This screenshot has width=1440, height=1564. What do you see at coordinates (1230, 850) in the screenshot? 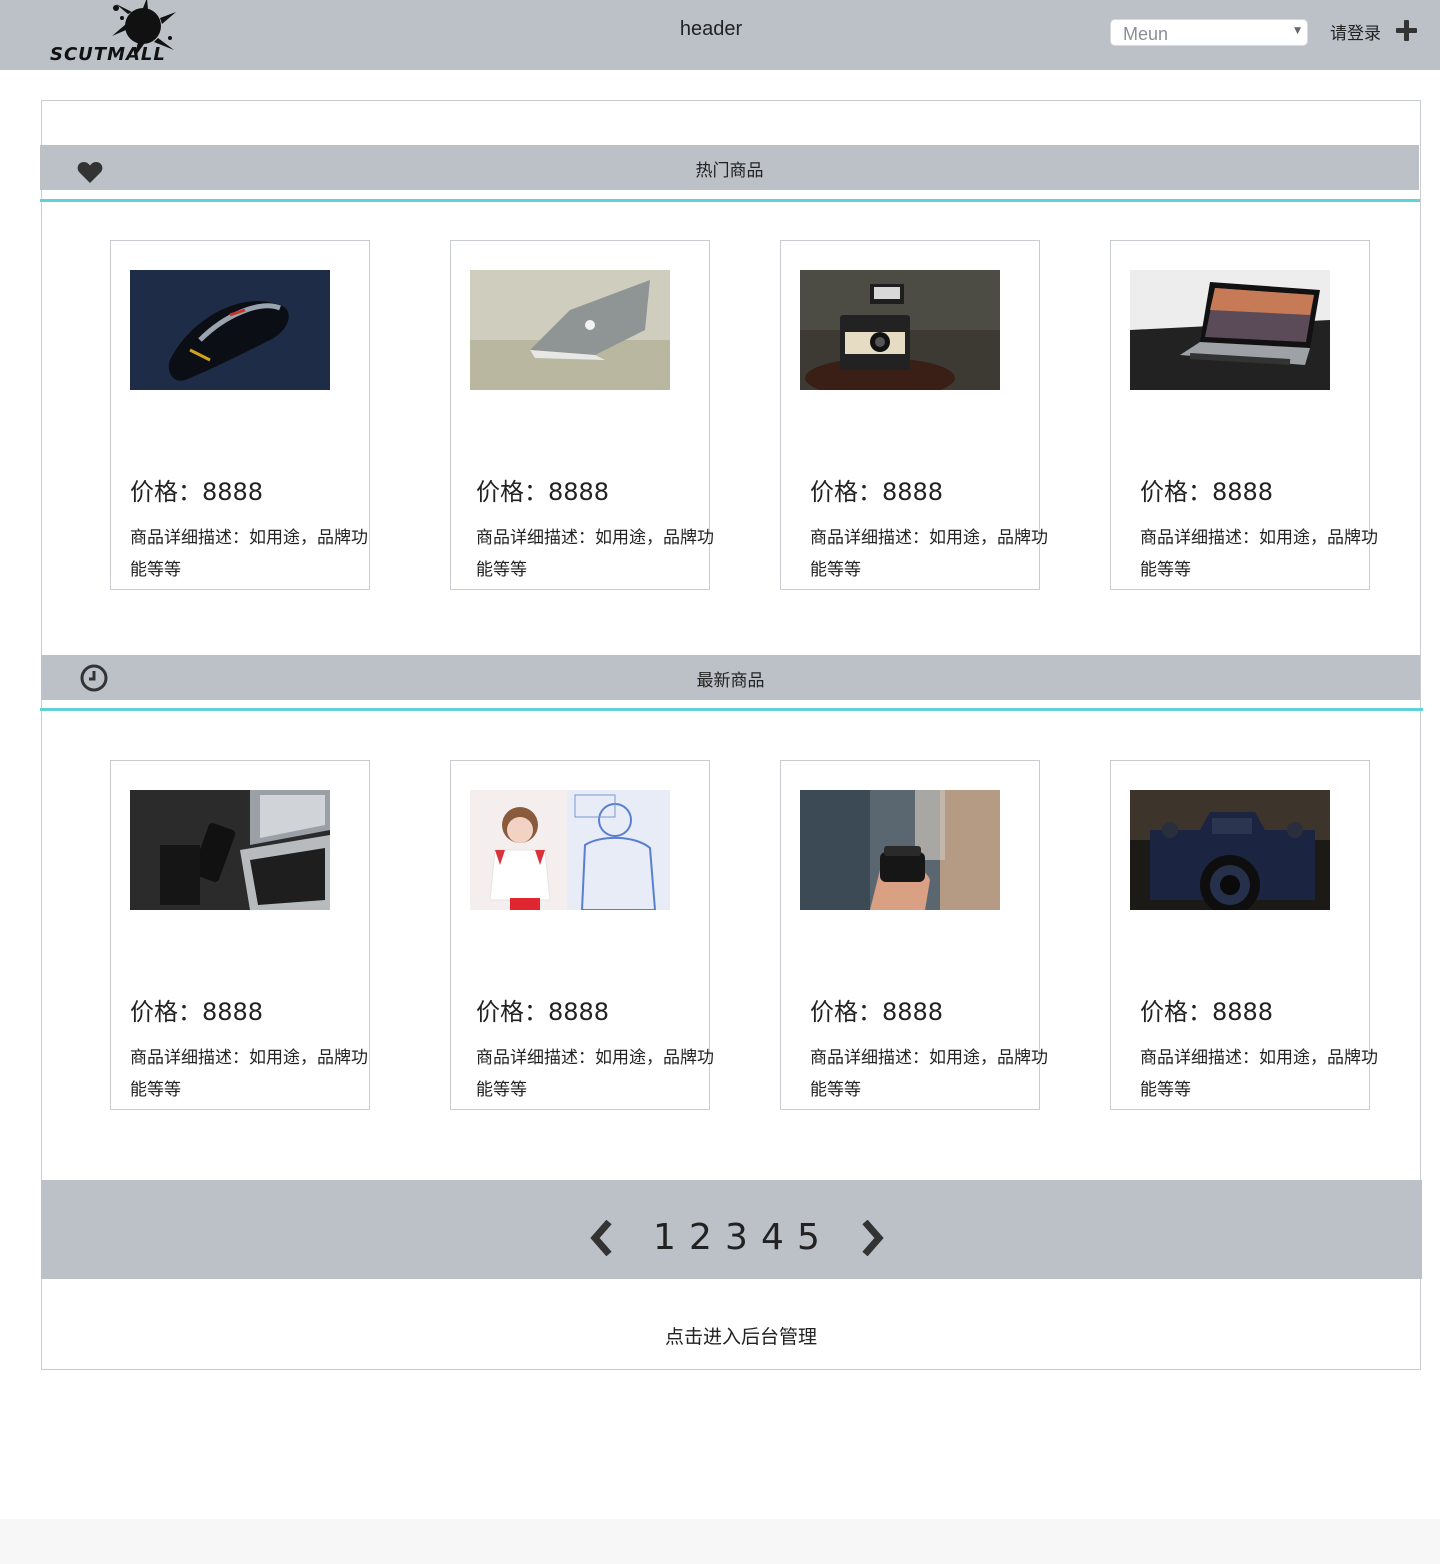
I see `product-image-mirrorless-camera` at bounding box center [1230, 850].